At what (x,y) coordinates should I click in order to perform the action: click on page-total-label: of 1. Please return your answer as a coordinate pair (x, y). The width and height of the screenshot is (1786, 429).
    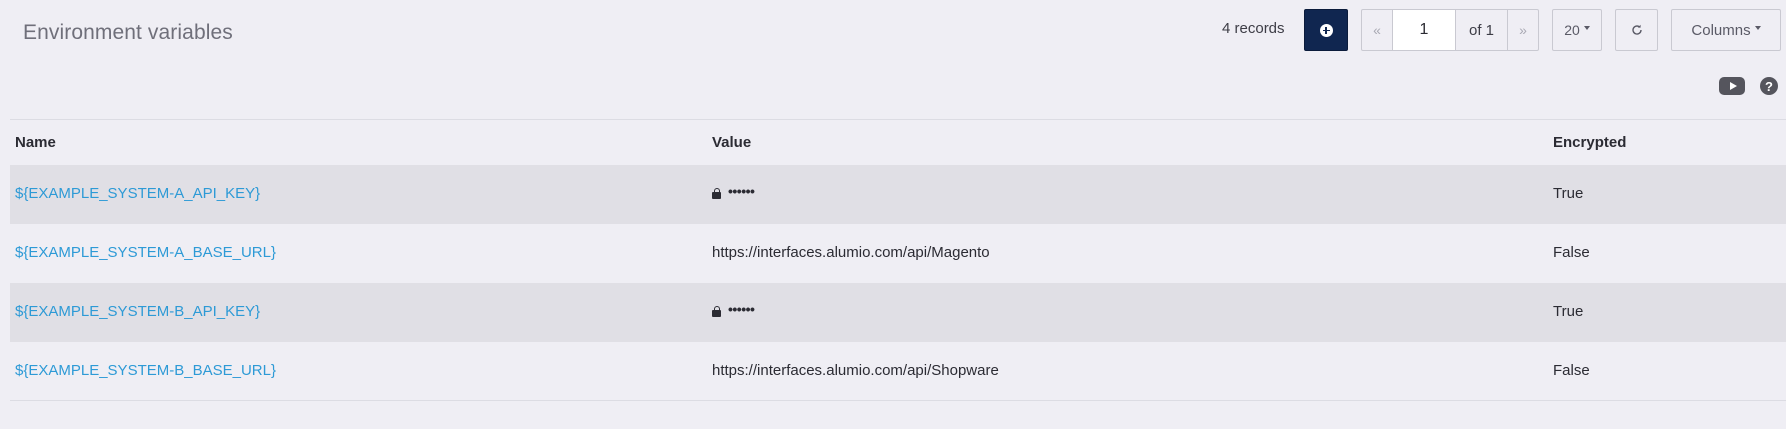
    Looking at the image, I should click on (1482, 30).